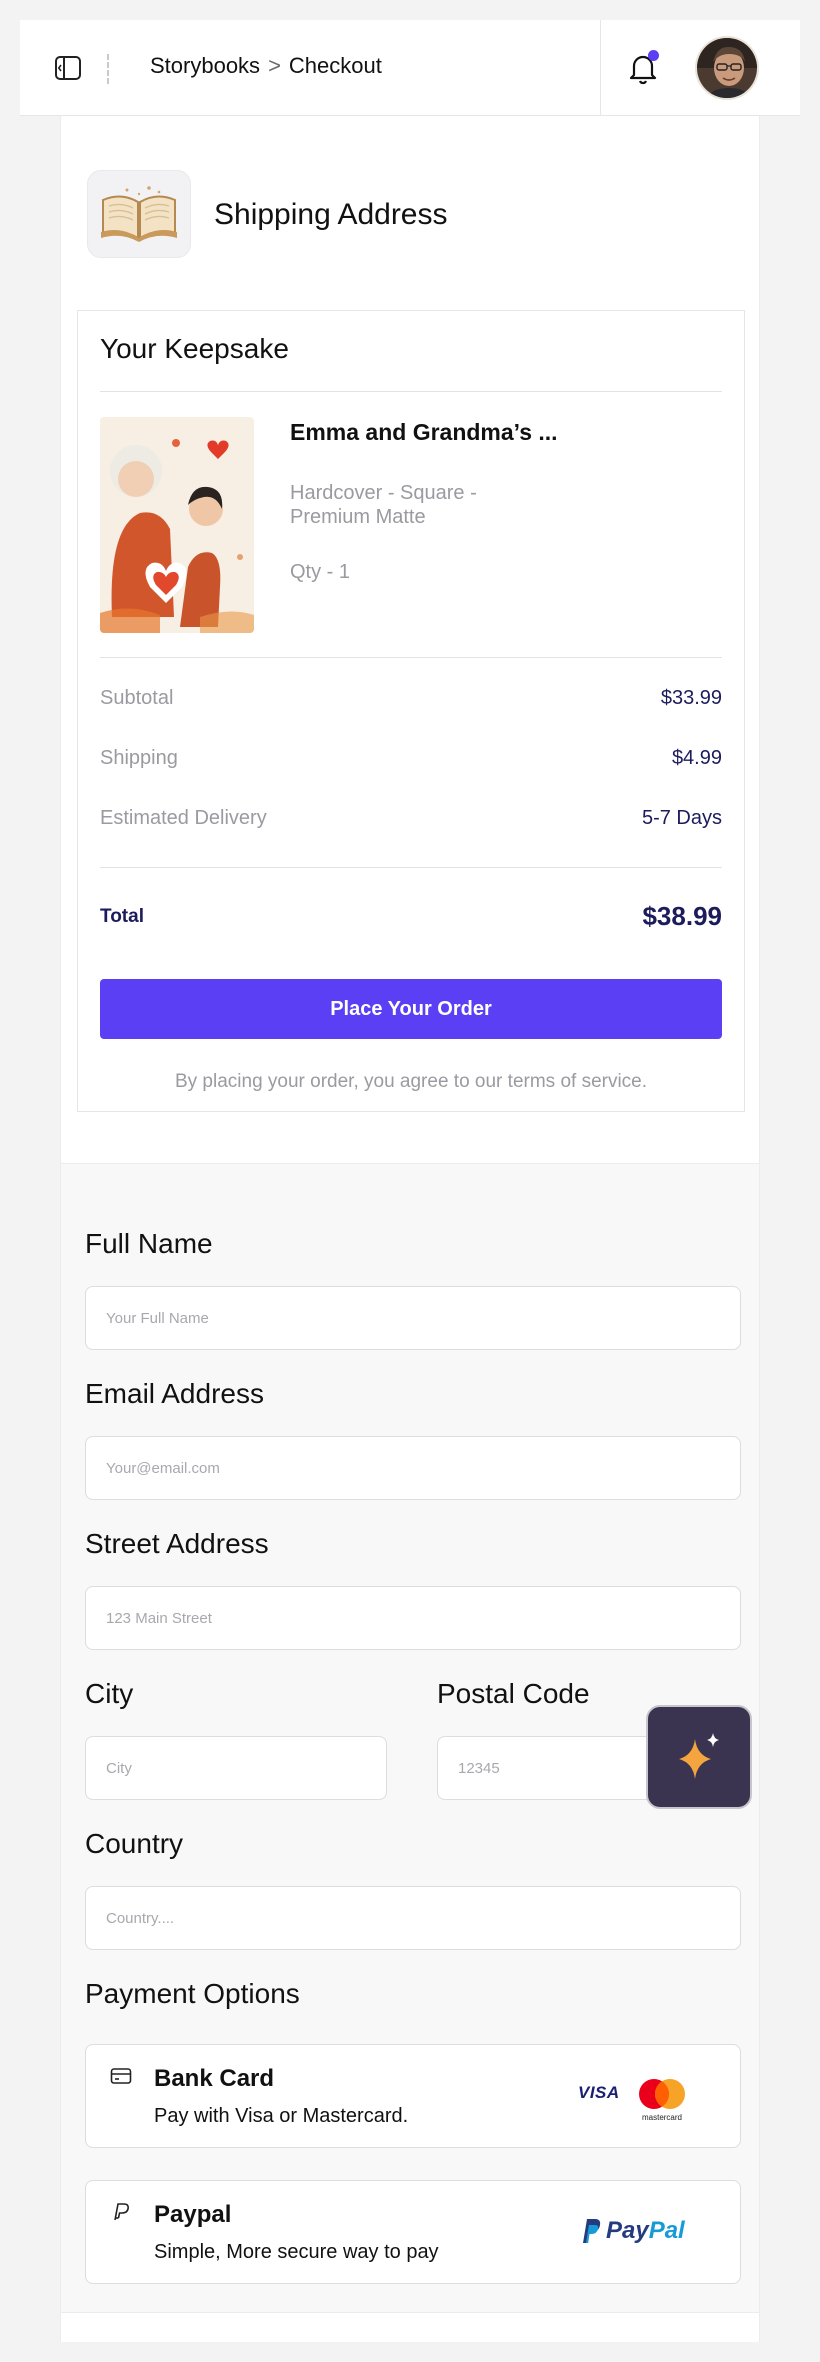 The image size is (820, 2362). What do you see at coordinates (236, 1768) in the screenshot?
I see `city-input` at bounding box center [236, 1768].